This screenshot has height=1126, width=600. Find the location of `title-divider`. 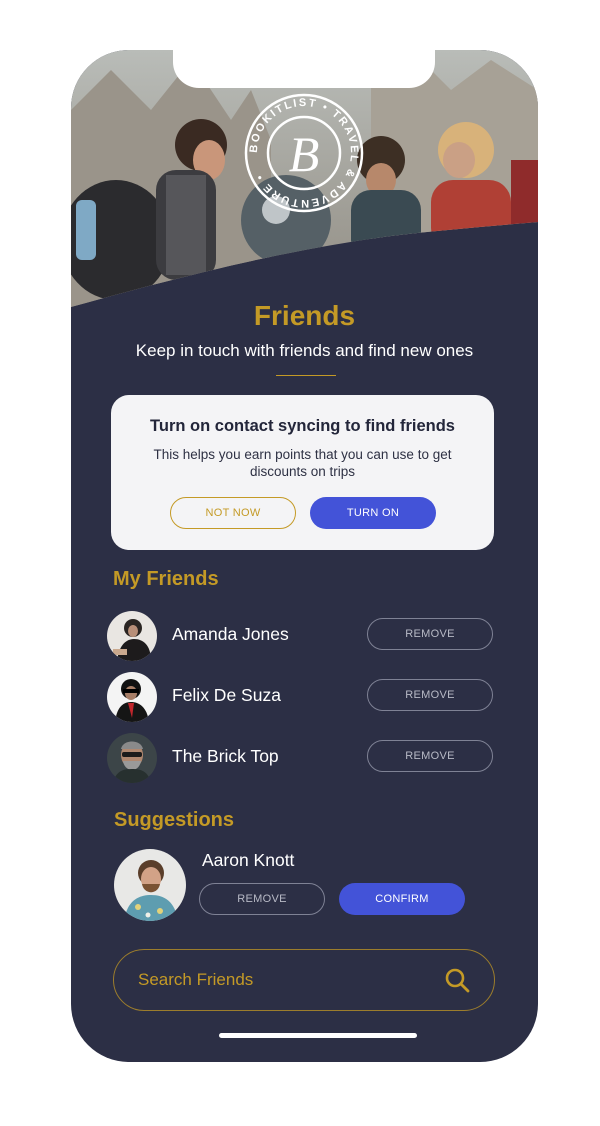

title-divider is located at coordinates (306, 375).